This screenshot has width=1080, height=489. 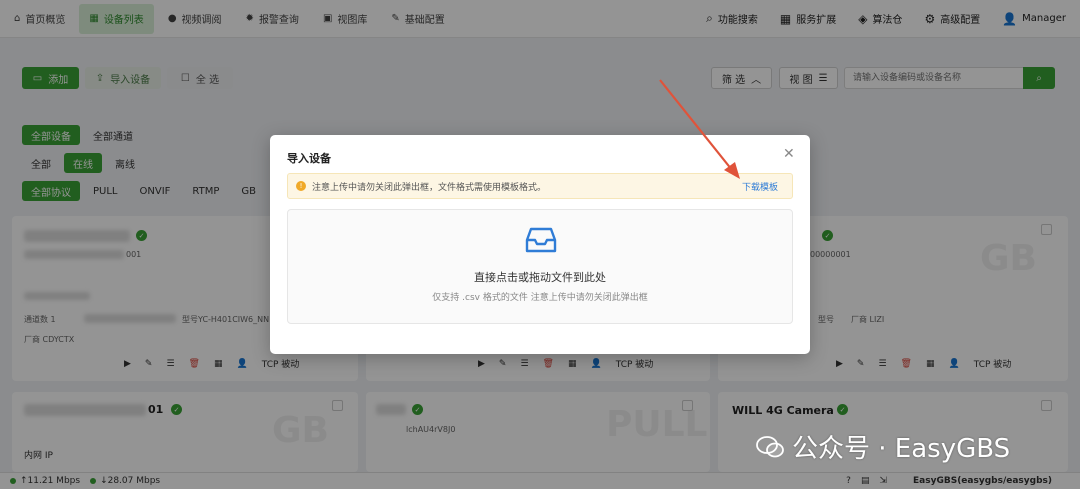 What do you see at coordinates (429, 187) in the screenshot?
I see `alert-text: 注意上传中请勿关闭此弹出框，文件格式需使用模板格式。` at bounding box center [429, 187].